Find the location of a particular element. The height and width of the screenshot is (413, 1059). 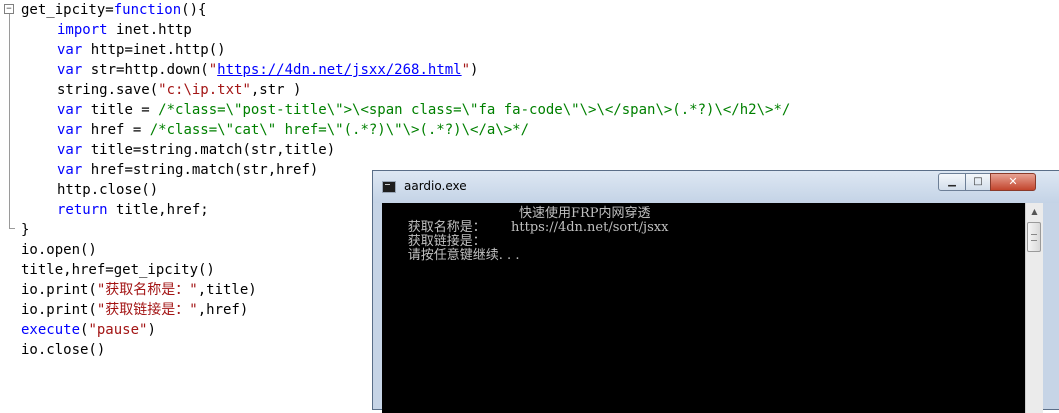

code-line: import inet.http is located at coordinates (124, 30).